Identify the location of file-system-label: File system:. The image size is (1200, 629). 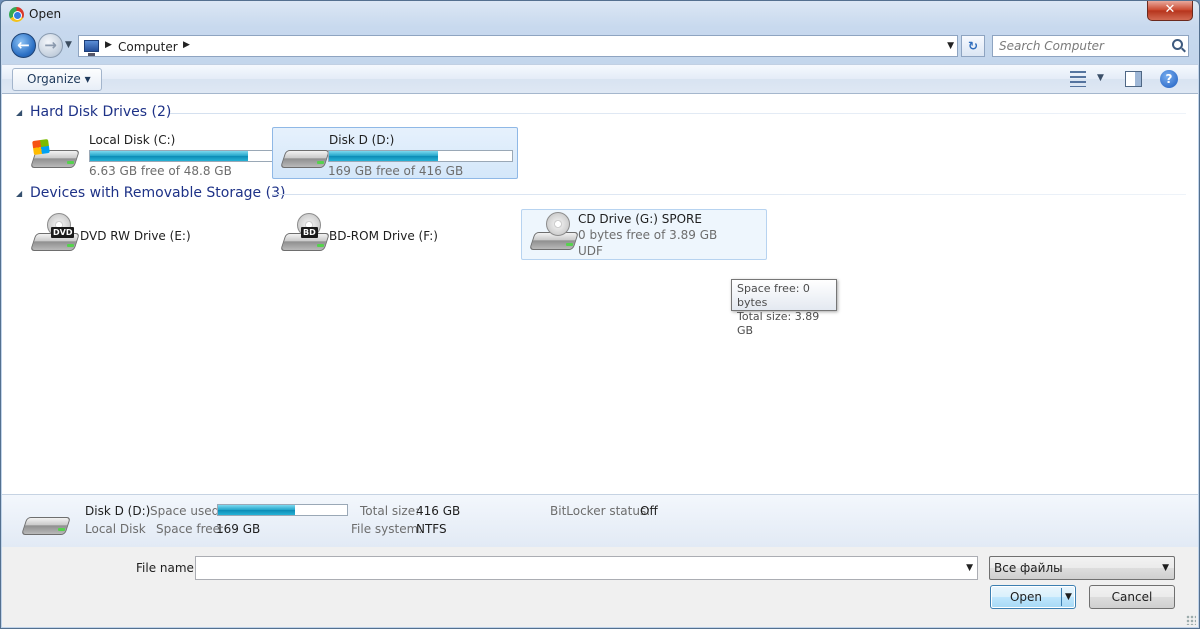
(387, 529).